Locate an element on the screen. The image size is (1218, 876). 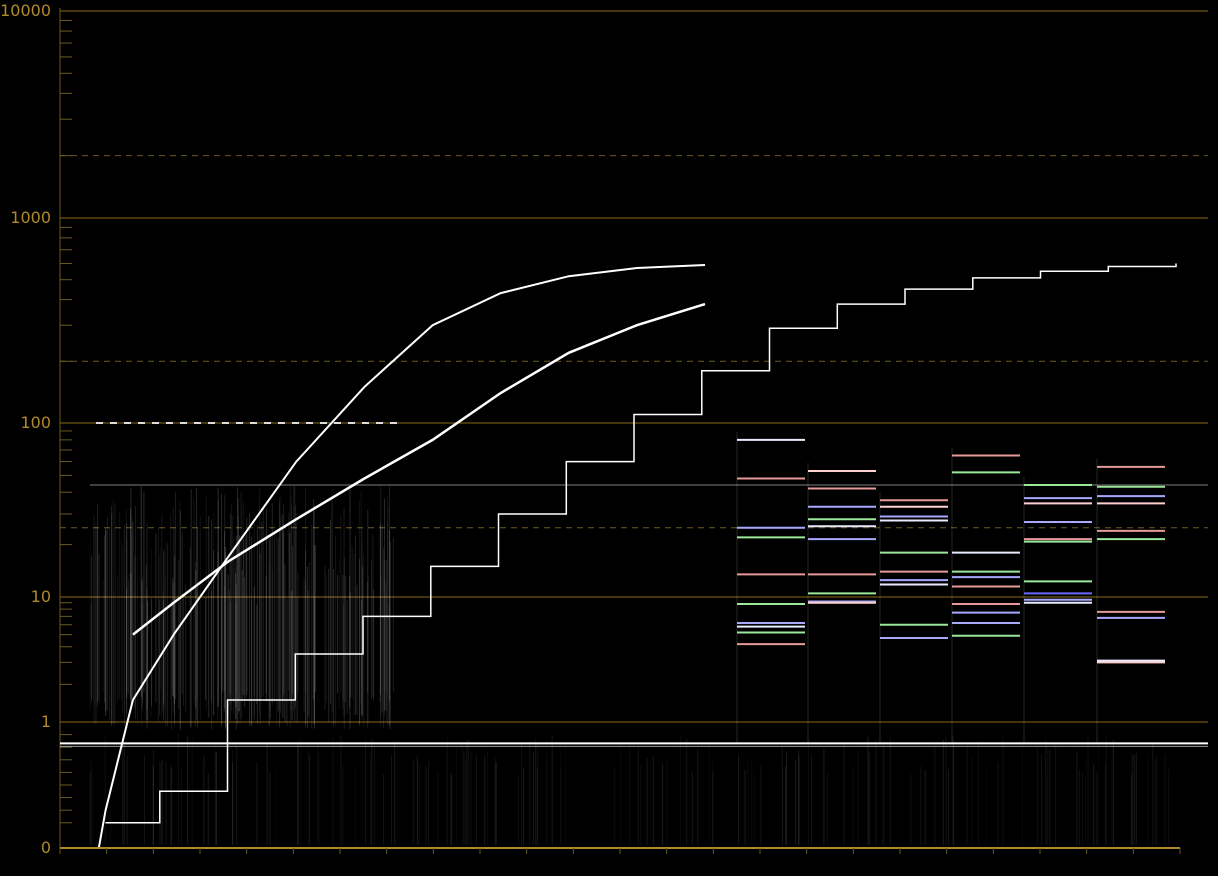
y-tick-label: 10000 is located at coordinates (25, 10).